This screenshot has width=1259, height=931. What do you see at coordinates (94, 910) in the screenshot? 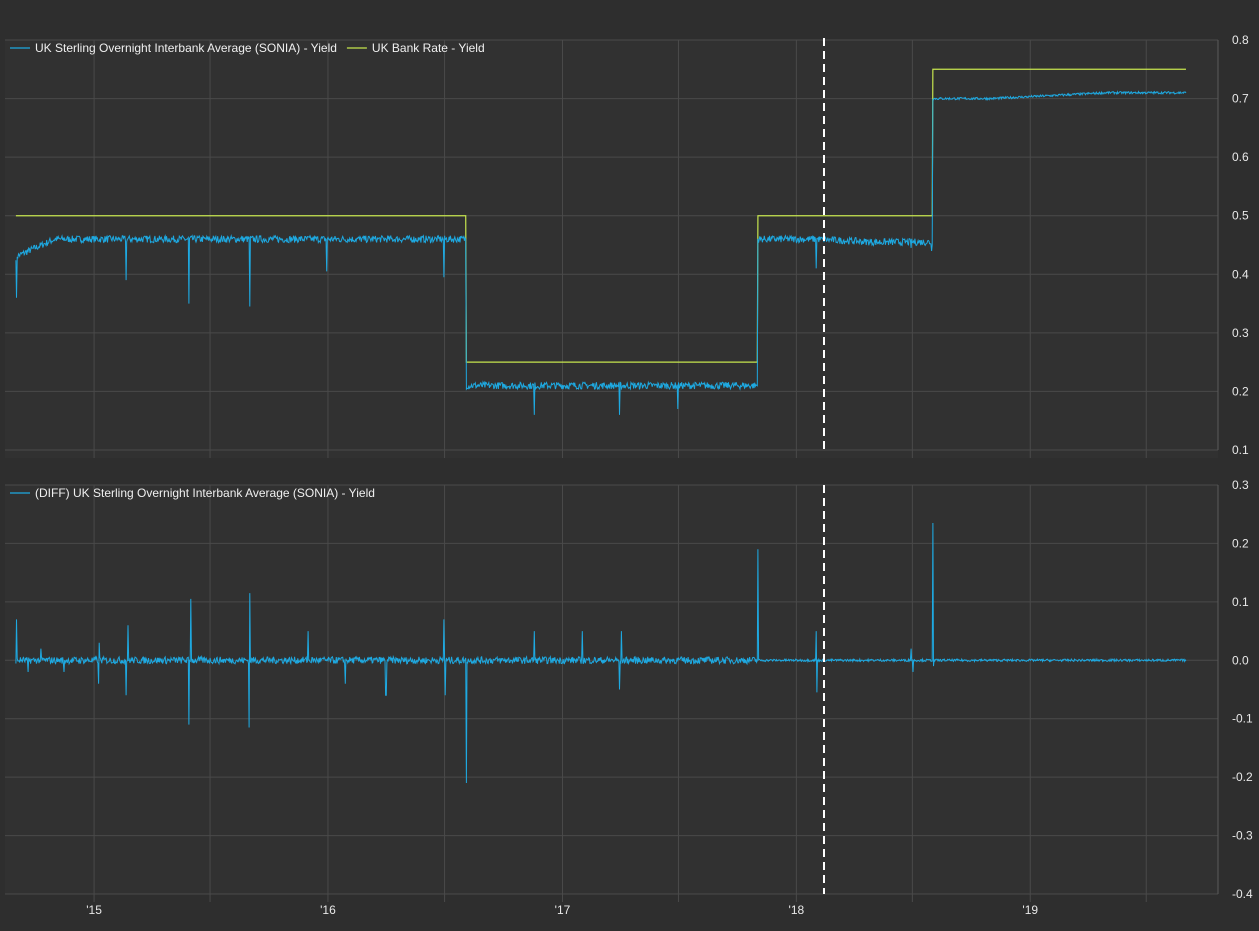
I see `x-tick-label: '15` at bounding box center [94, 910].